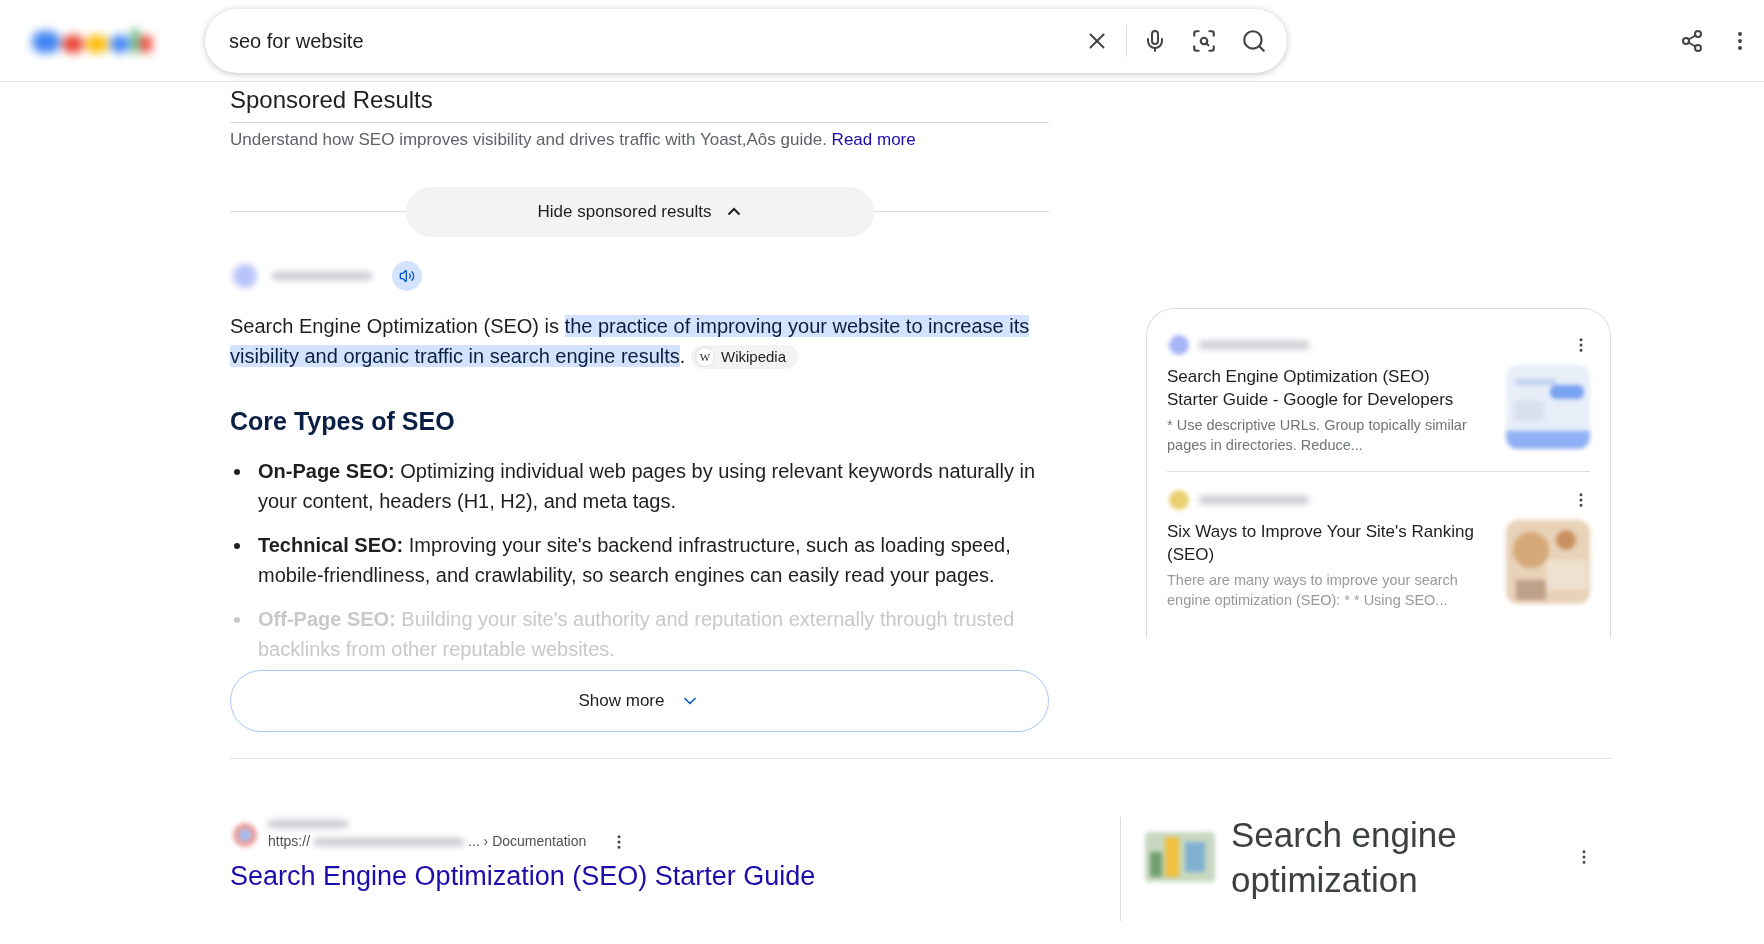 This screenshot has width=1764, height=944. What do you see at coordinates (647, 486) in the screenshot?
I see `list-item-text: On-Page SEO: Optimizing individual web pages by using relevant keywords naturally in your content, headers (H1, H2), and meta tags.` at bounding box center [647, 486].